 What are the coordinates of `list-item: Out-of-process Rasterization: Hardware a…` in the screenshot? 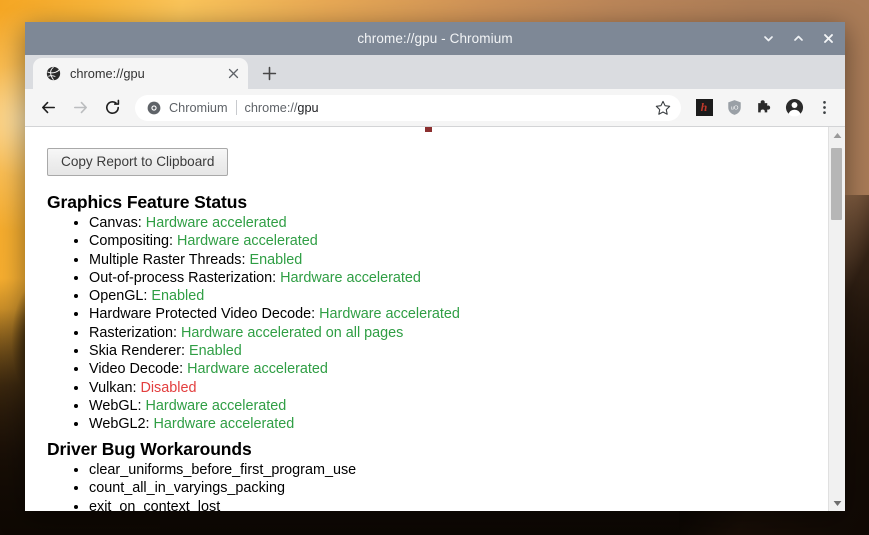 It's located at (274, 278).